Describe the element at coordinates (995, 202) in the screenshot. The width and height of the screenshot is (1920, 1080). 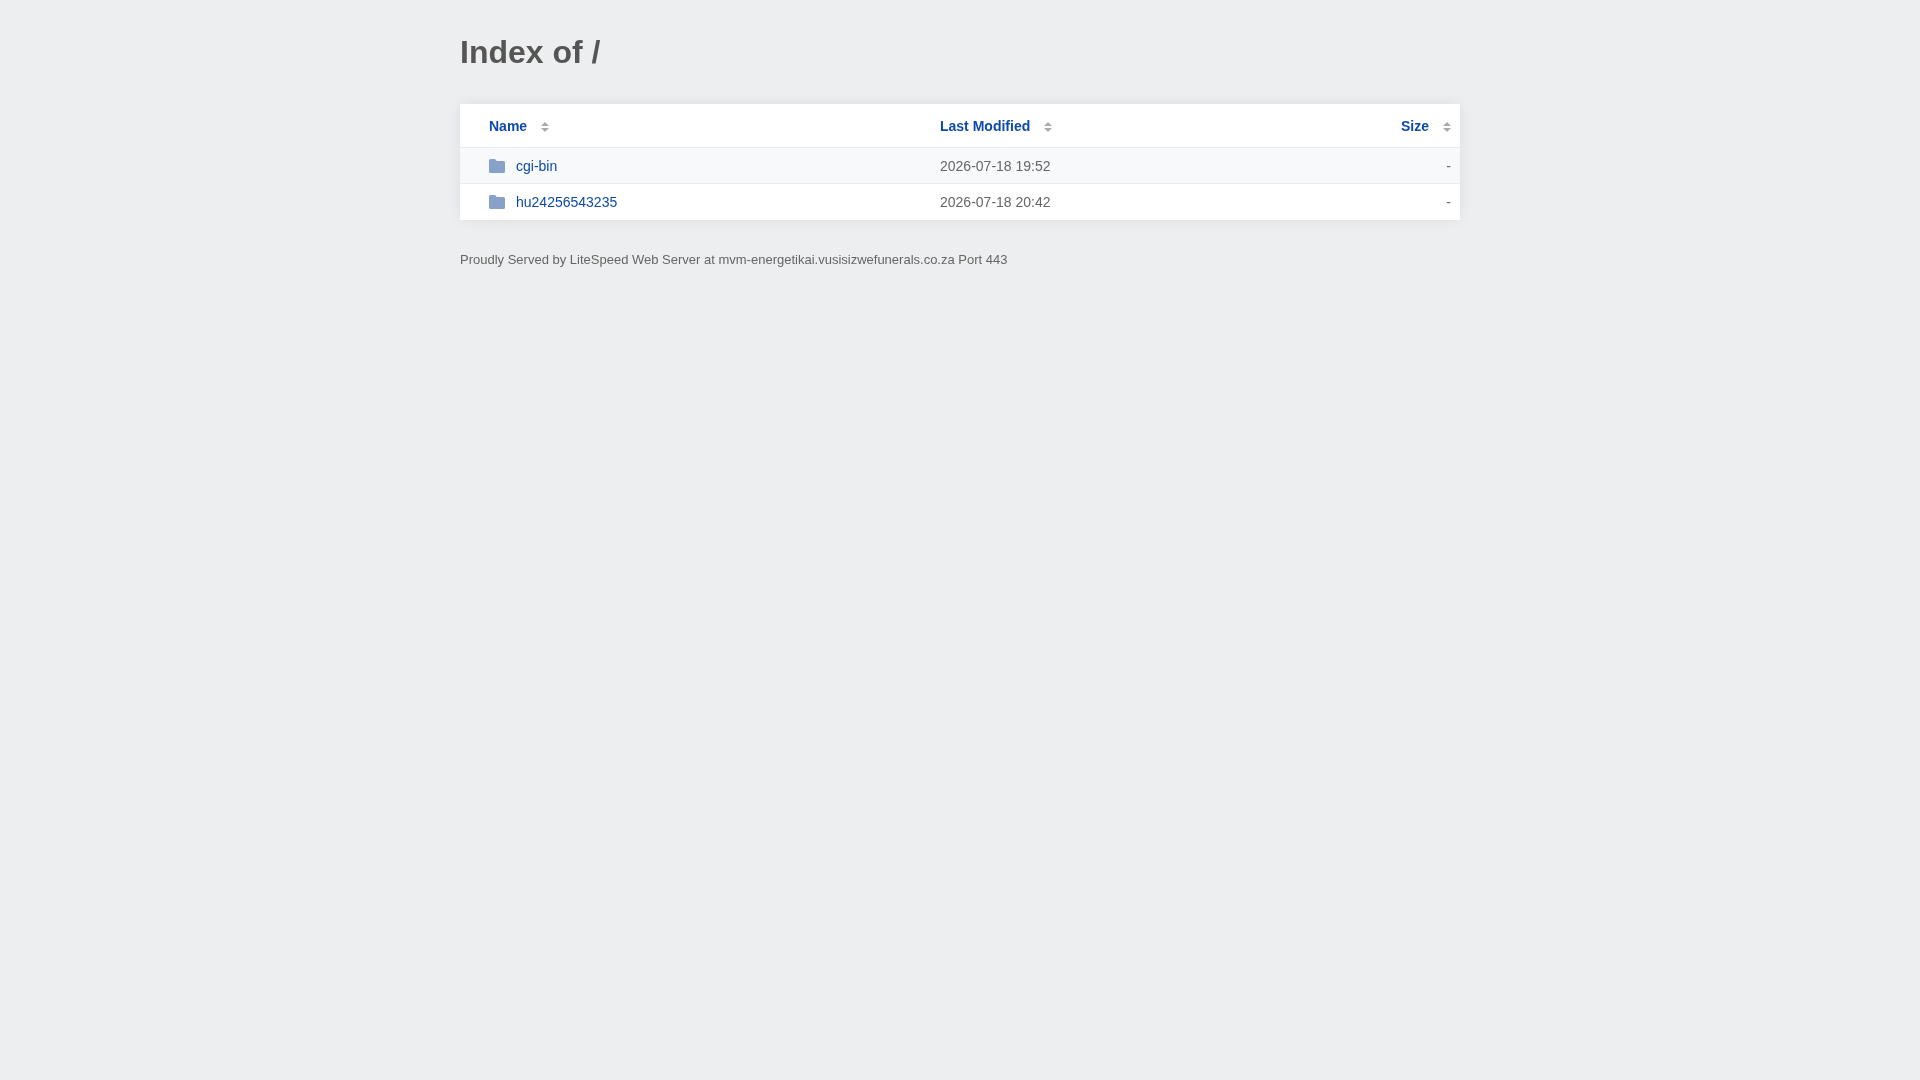
I see `modified-date-cell: 2026-07-18 20:42` at that location.